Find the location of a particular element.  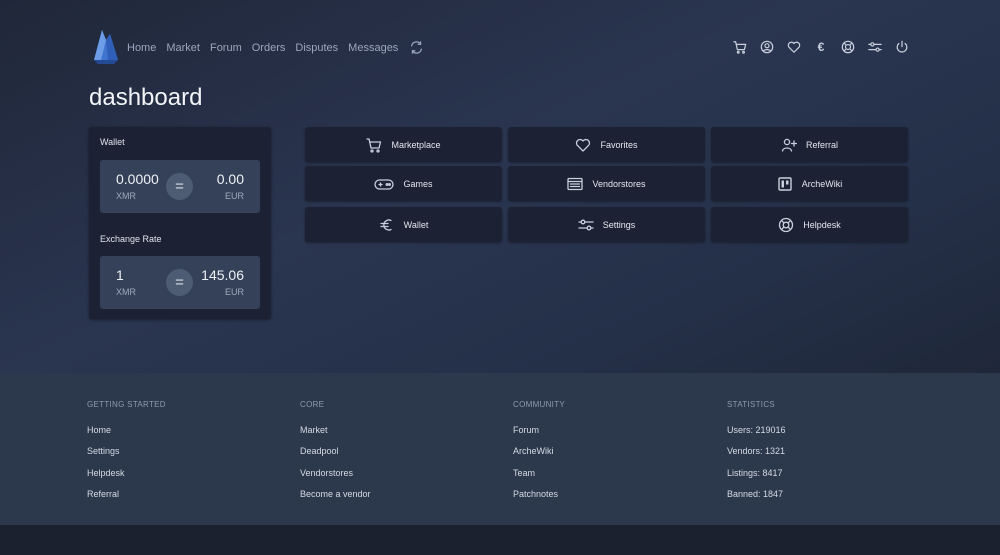

site-logo is located at coordinates (106, 45).